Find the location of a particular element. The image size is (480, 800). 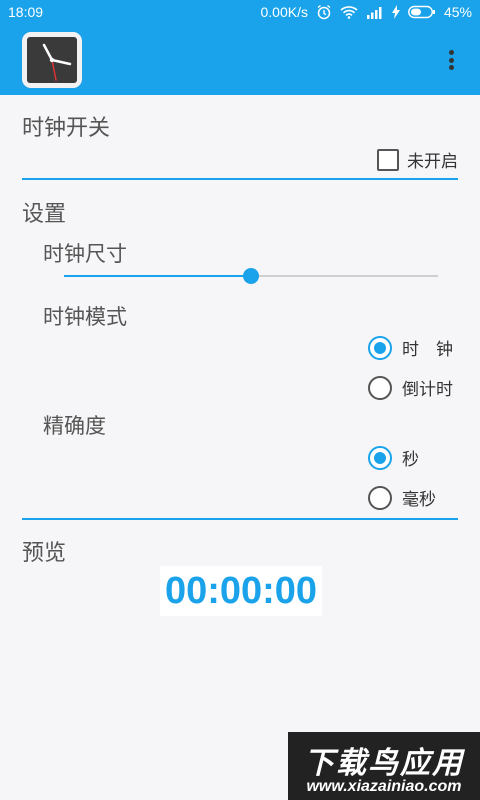

preview-box: 00:00:00 is located at coordinates (241, 591).